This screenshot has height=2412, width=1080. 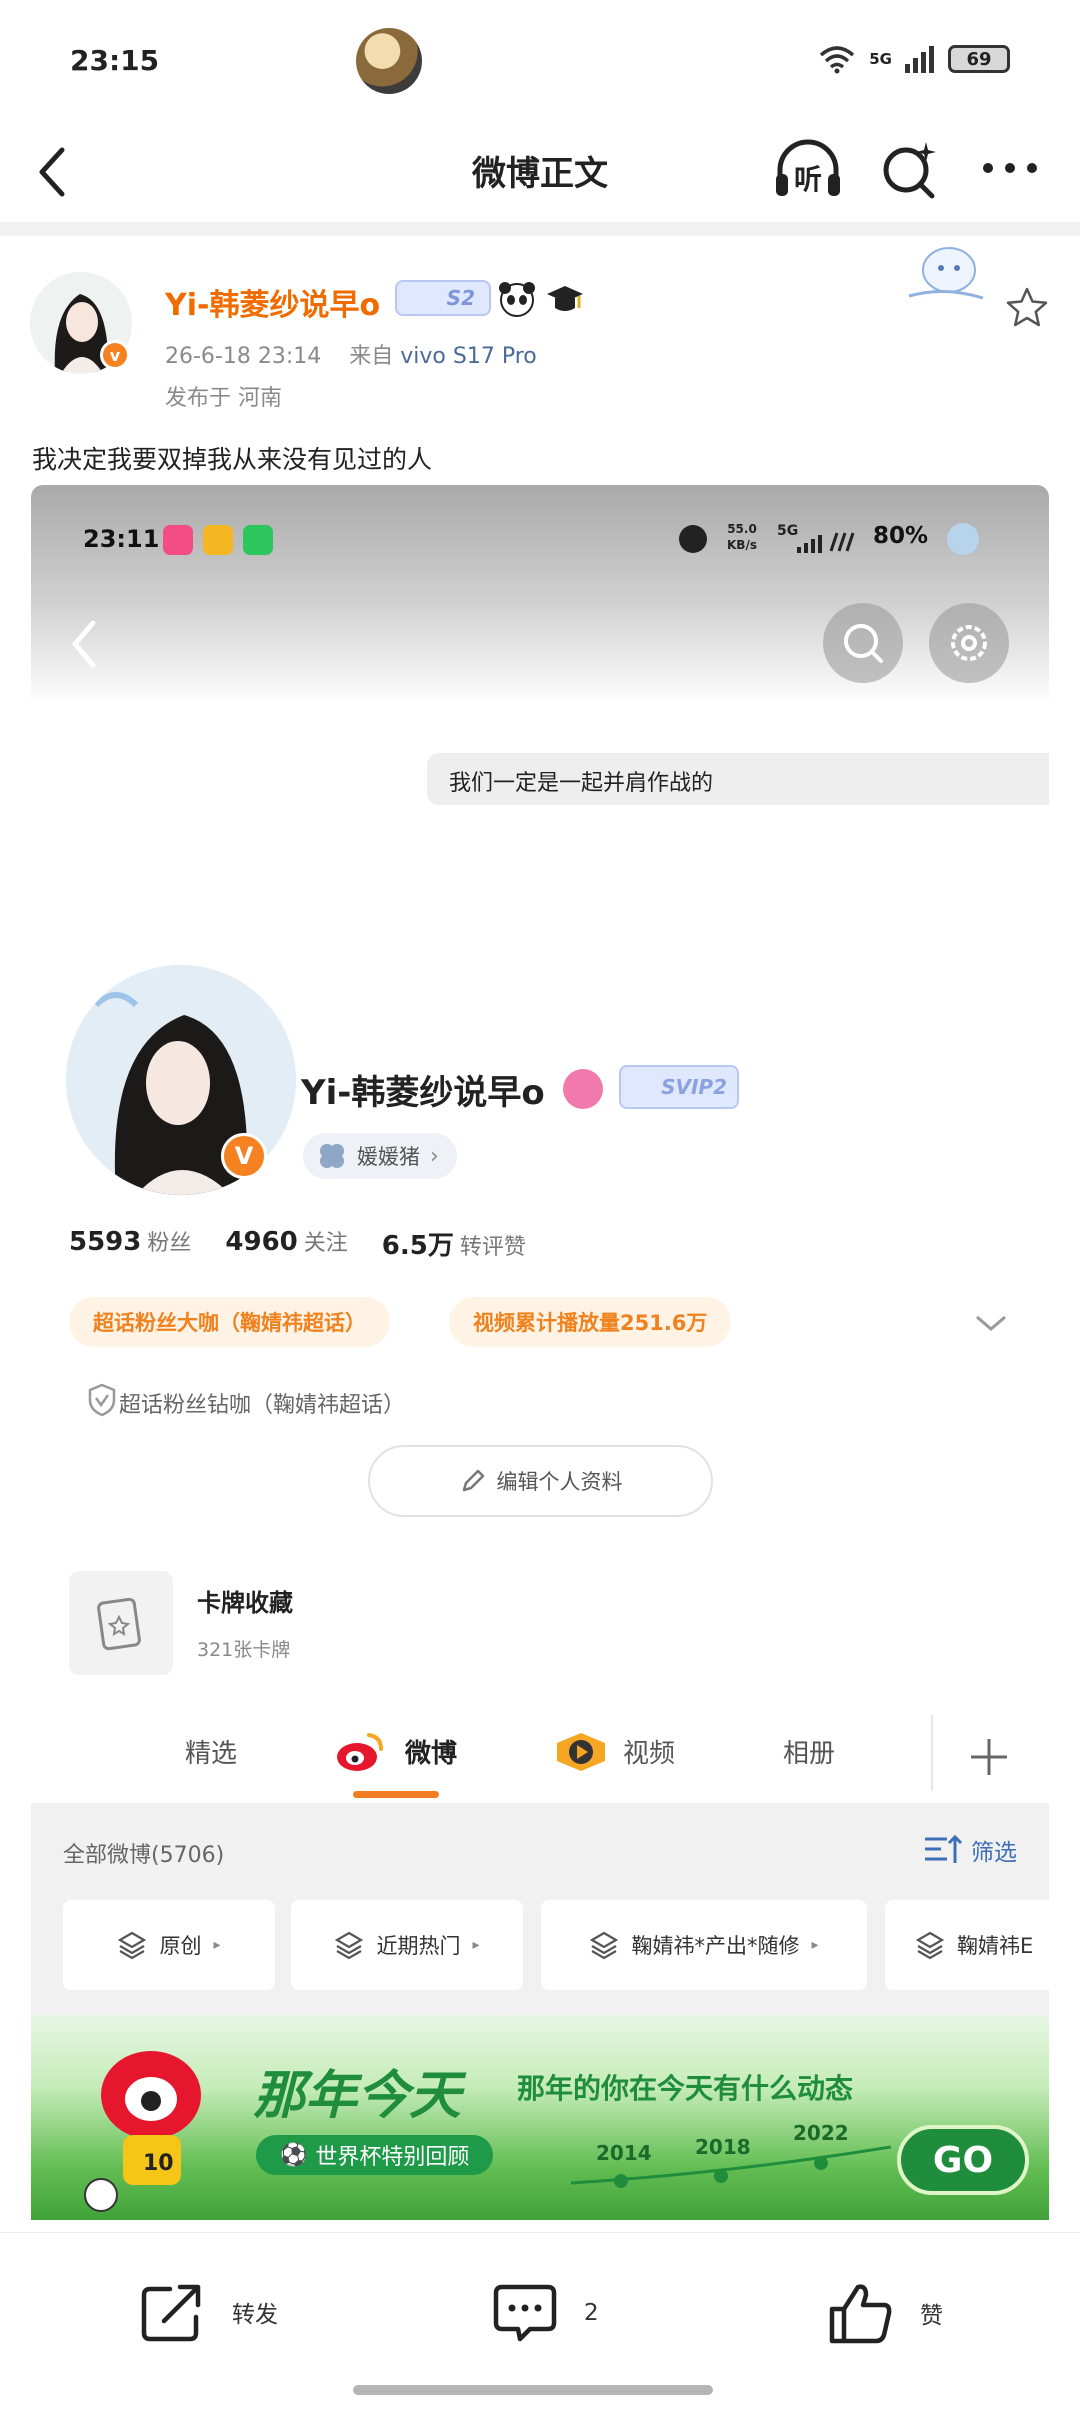 What do you see at coordinates (624, 2153) in the screenshot?
I see `year-2014: 2014` at bounding box center [624, 2153].